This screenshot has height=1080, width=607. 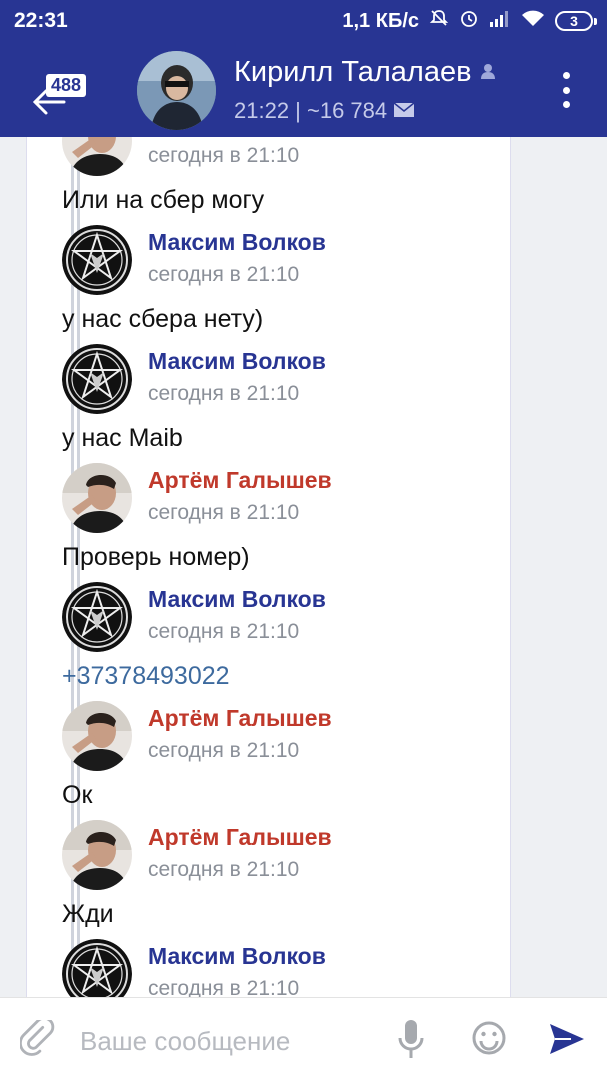 I want to click on emoji-icon, so click(x=489, y=1038).